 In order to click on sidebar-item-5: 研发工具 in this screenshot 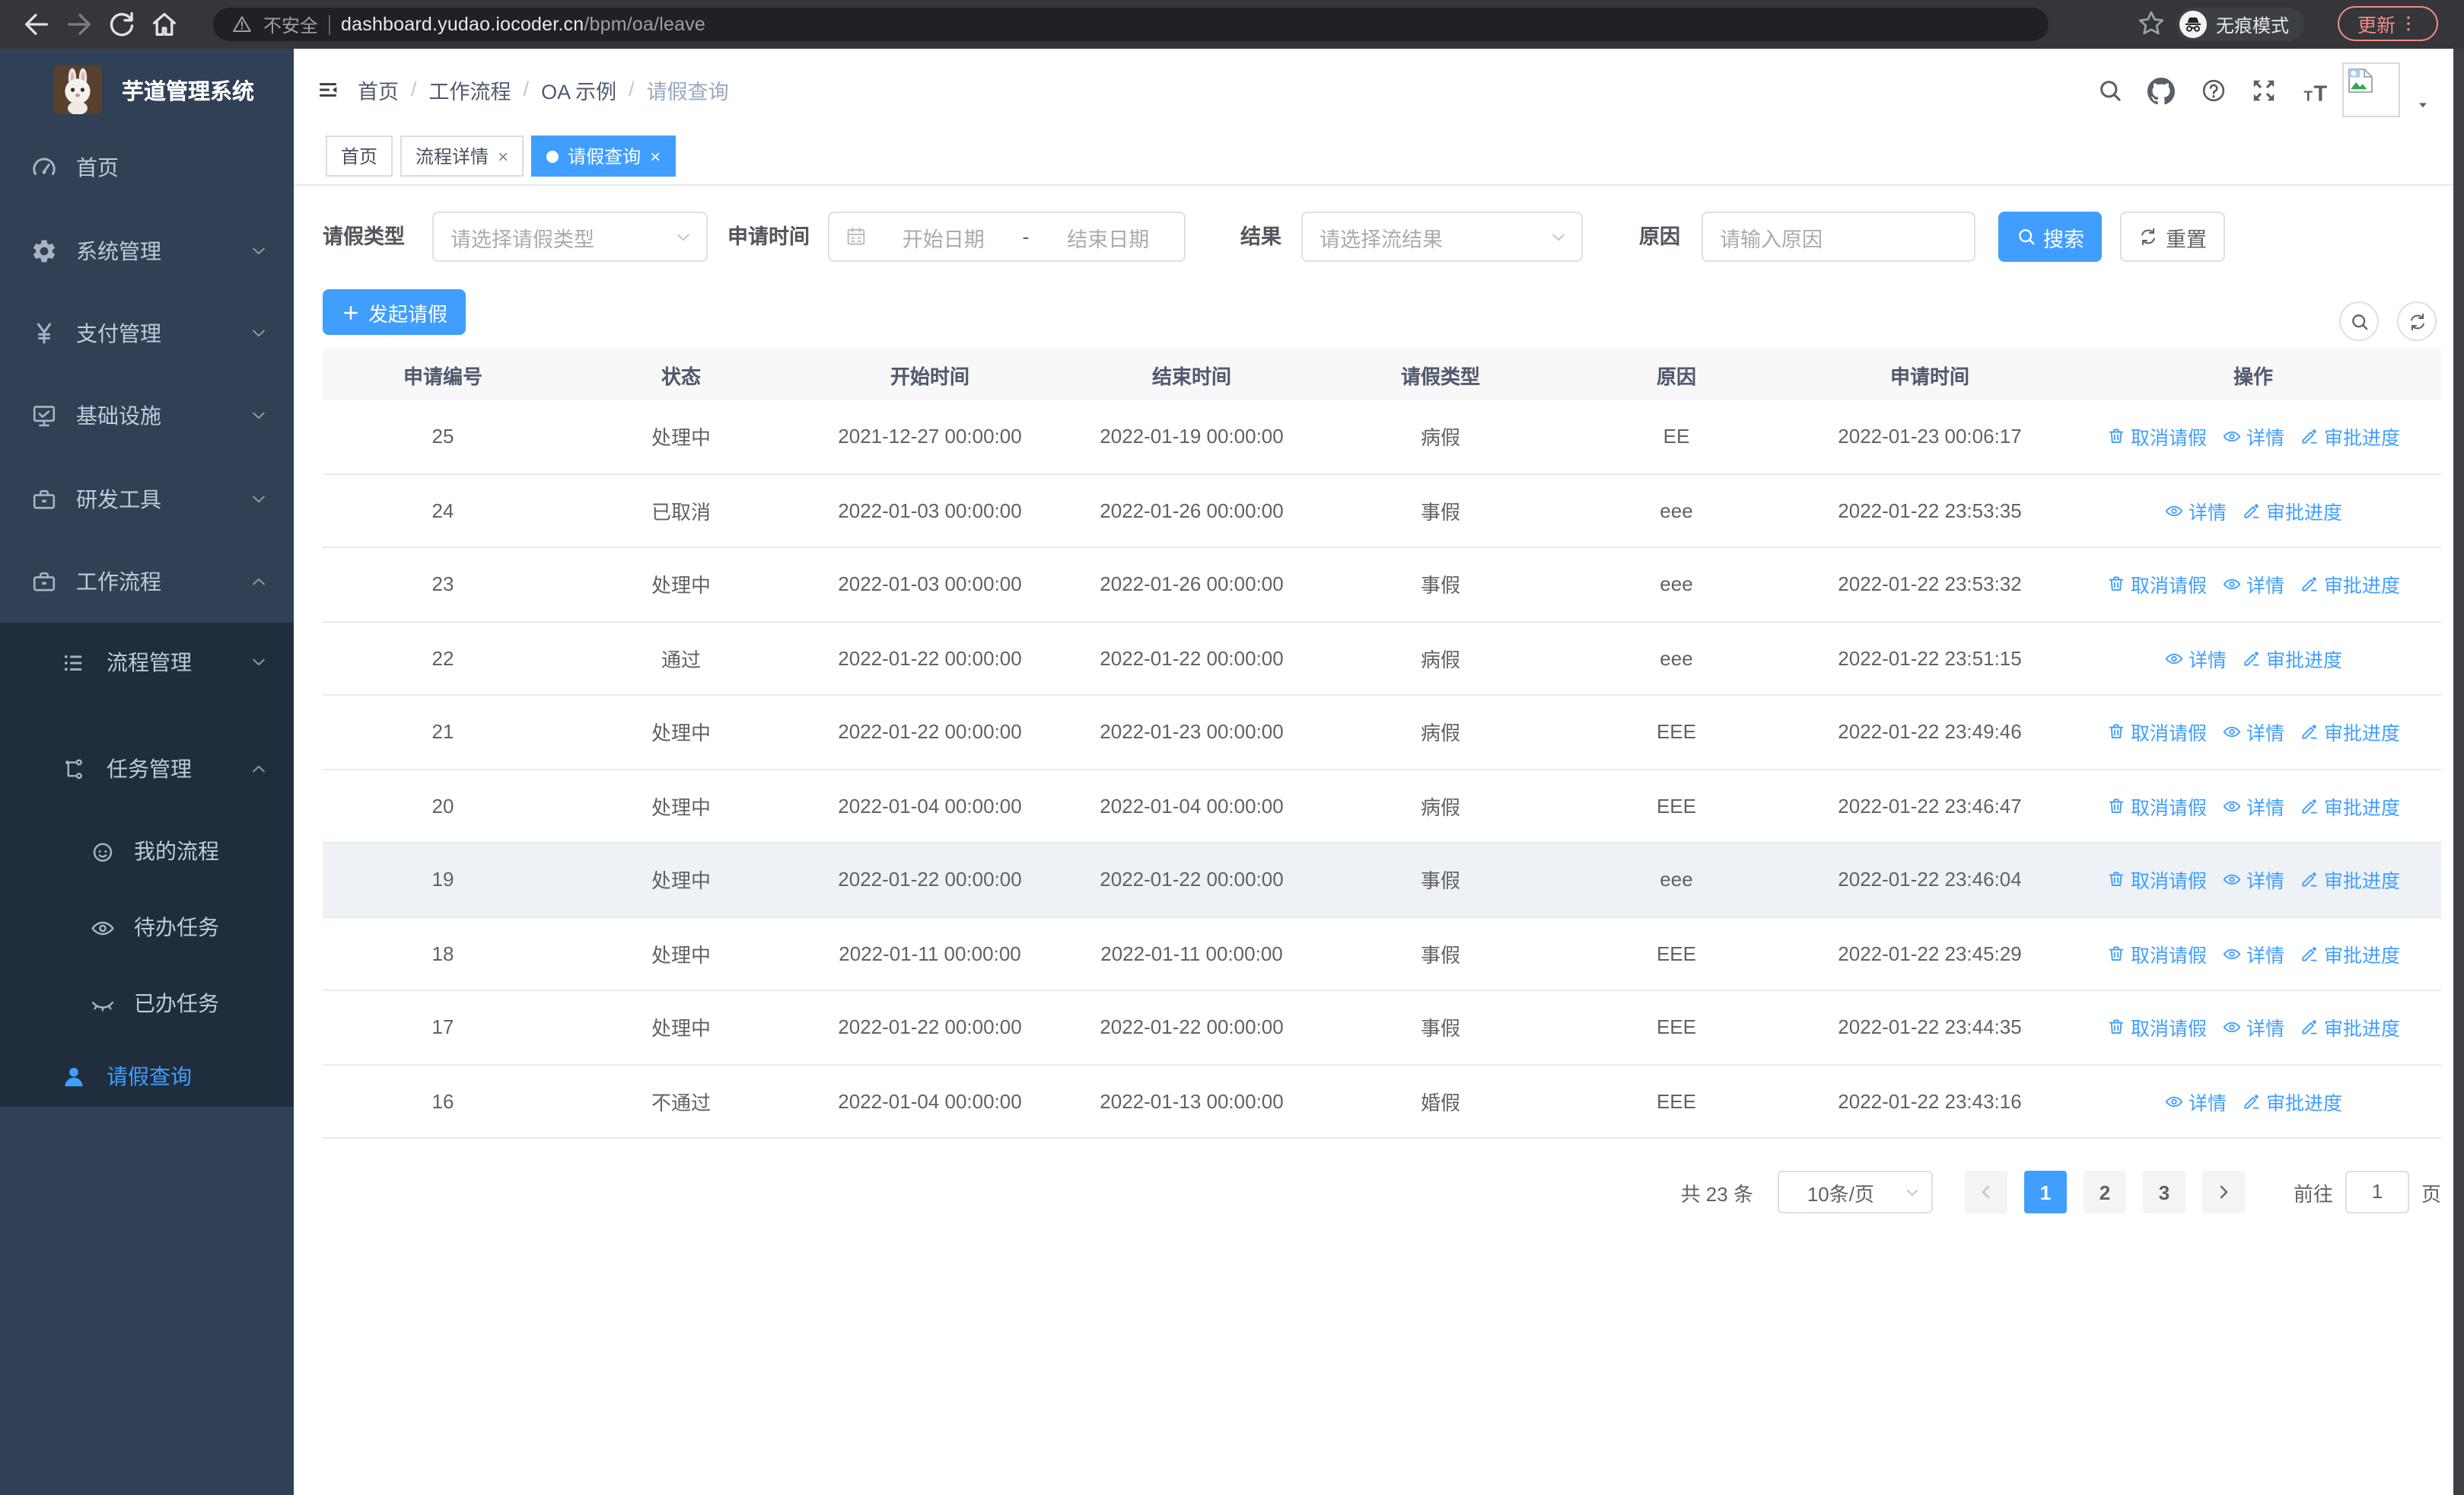, I will do `click(147, 499)`.